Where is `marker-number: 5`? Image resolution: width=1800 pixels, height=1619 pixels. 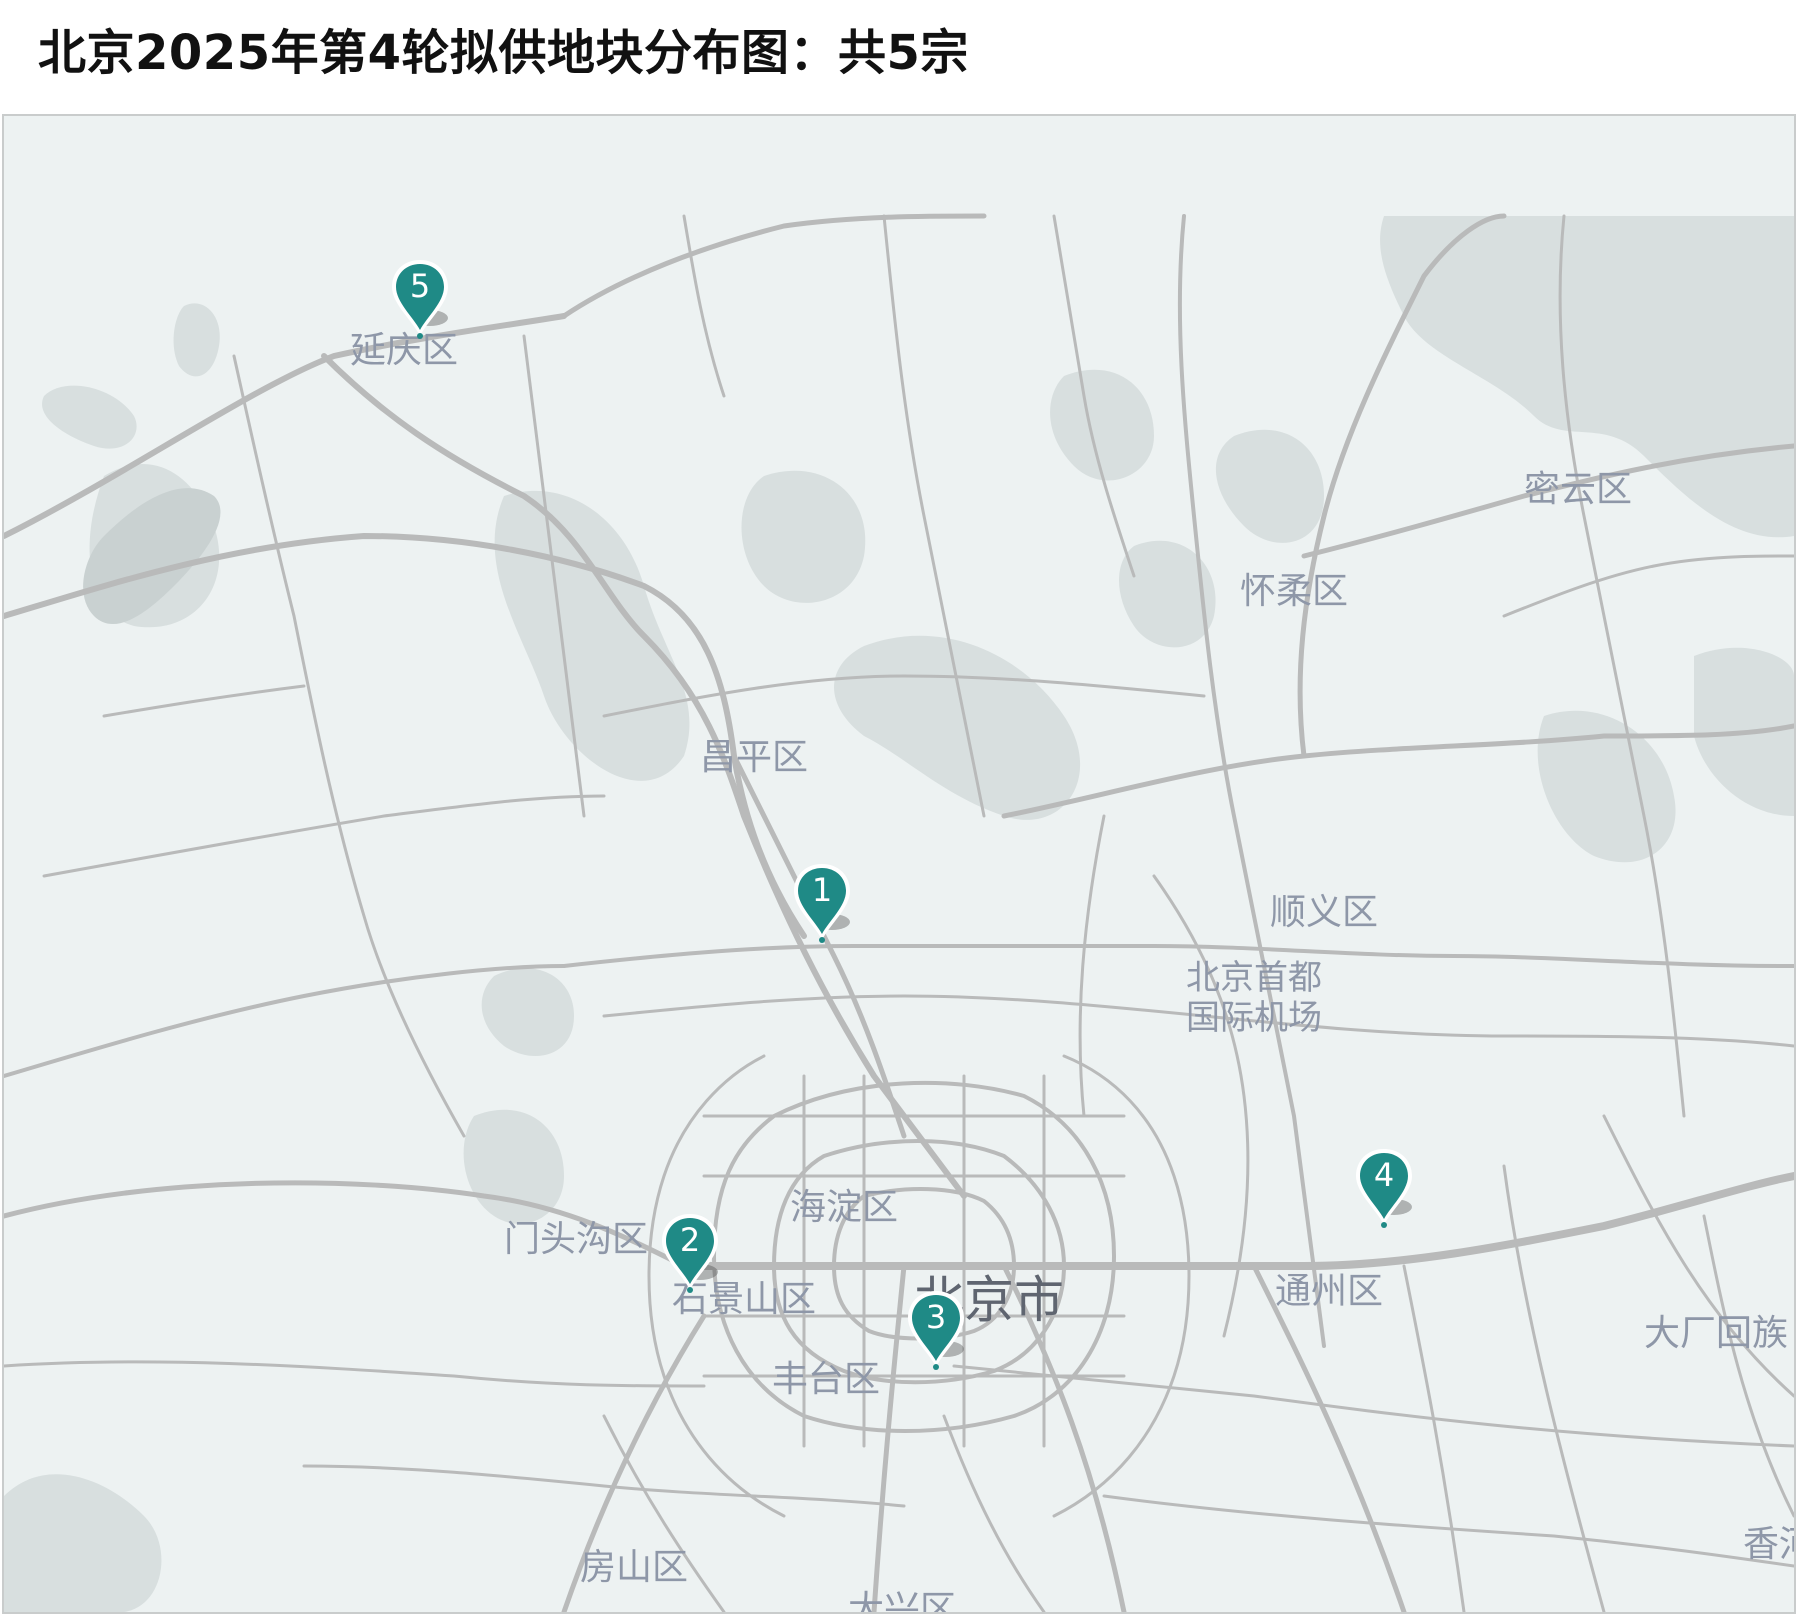 marker-number: 5 is located at coordinates (420, 286).